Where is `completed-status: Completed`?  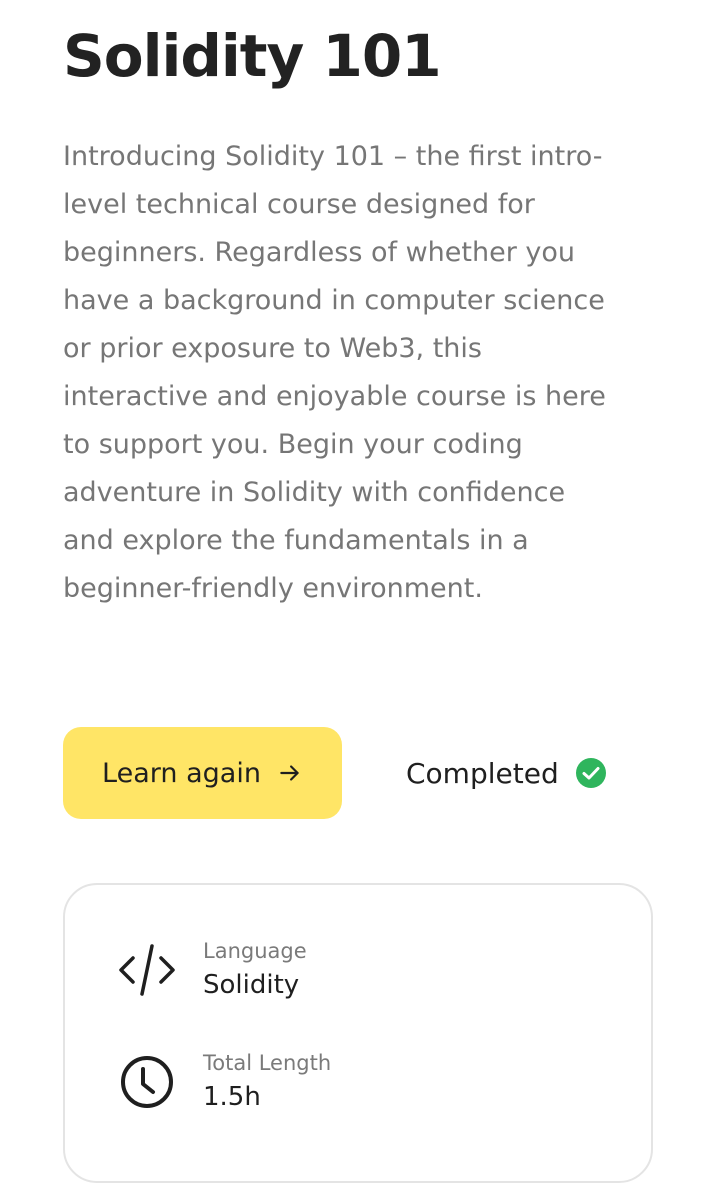 completed-status: Completed is located at coordinates (506, 773).